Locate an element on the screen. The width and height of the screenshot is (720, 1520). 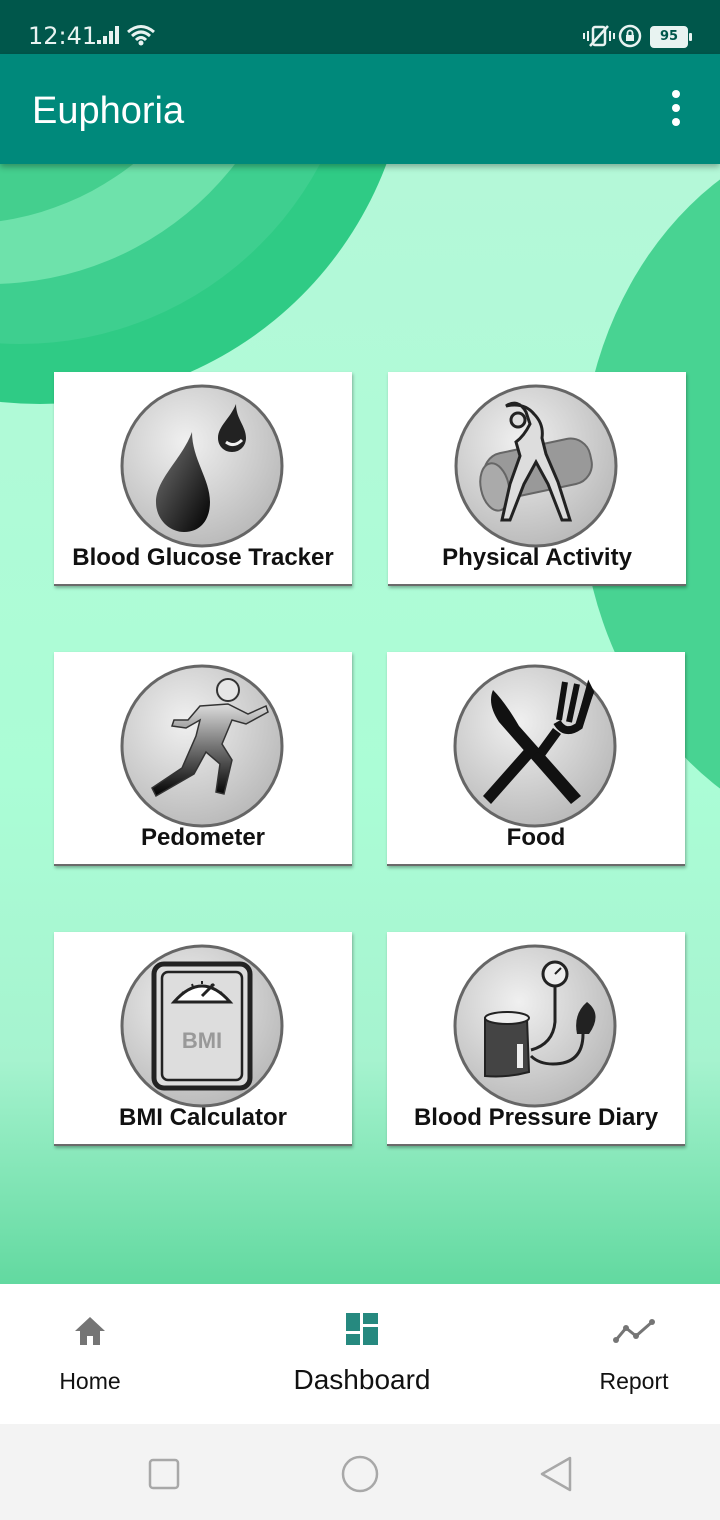
nav-dashboard: Dashboard is located at coordinates (362, 1354).